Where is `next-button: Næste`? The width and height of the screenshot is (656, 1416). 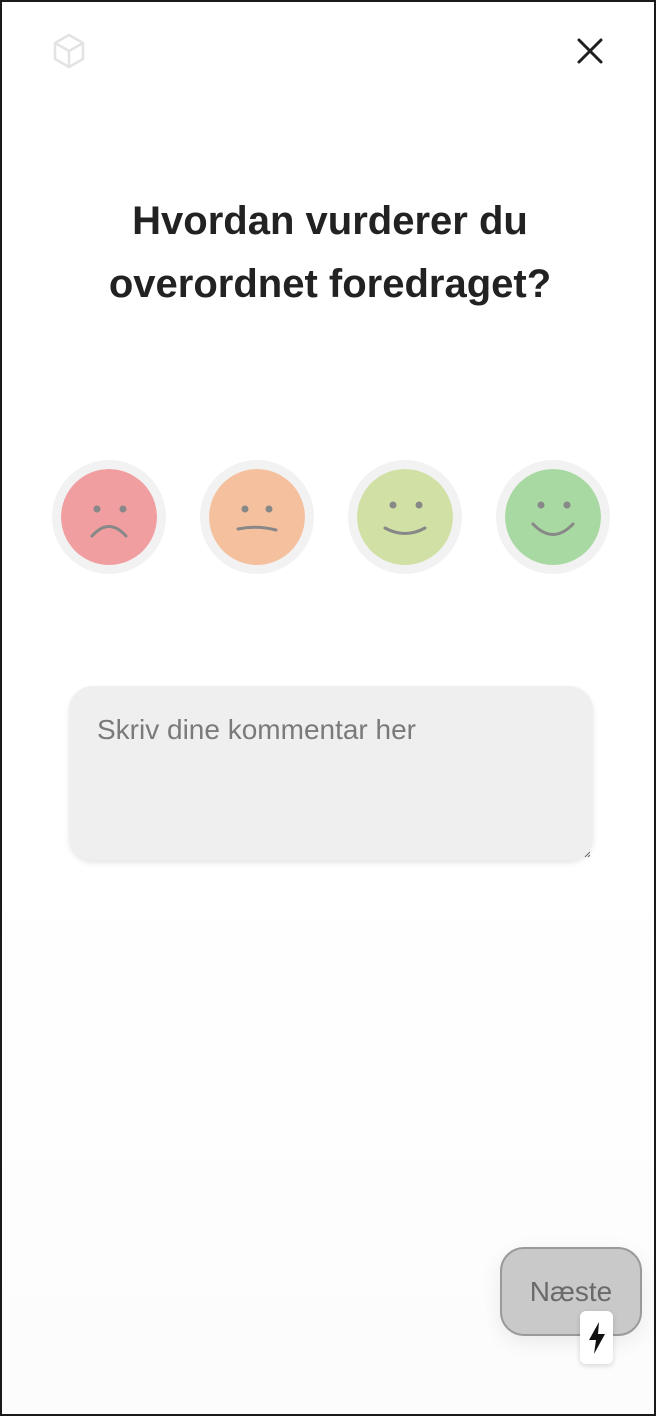 next-button: Næste is located at coordinates (571, 1291).